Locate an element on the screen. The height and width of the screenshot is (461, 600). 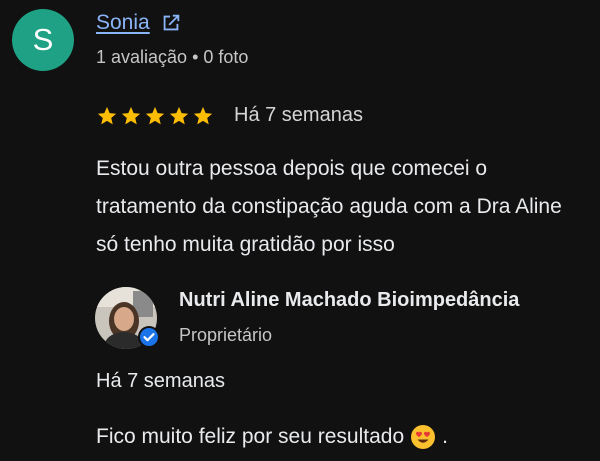
review-date: Há 7 semanas is located at coordinates (298, 115).